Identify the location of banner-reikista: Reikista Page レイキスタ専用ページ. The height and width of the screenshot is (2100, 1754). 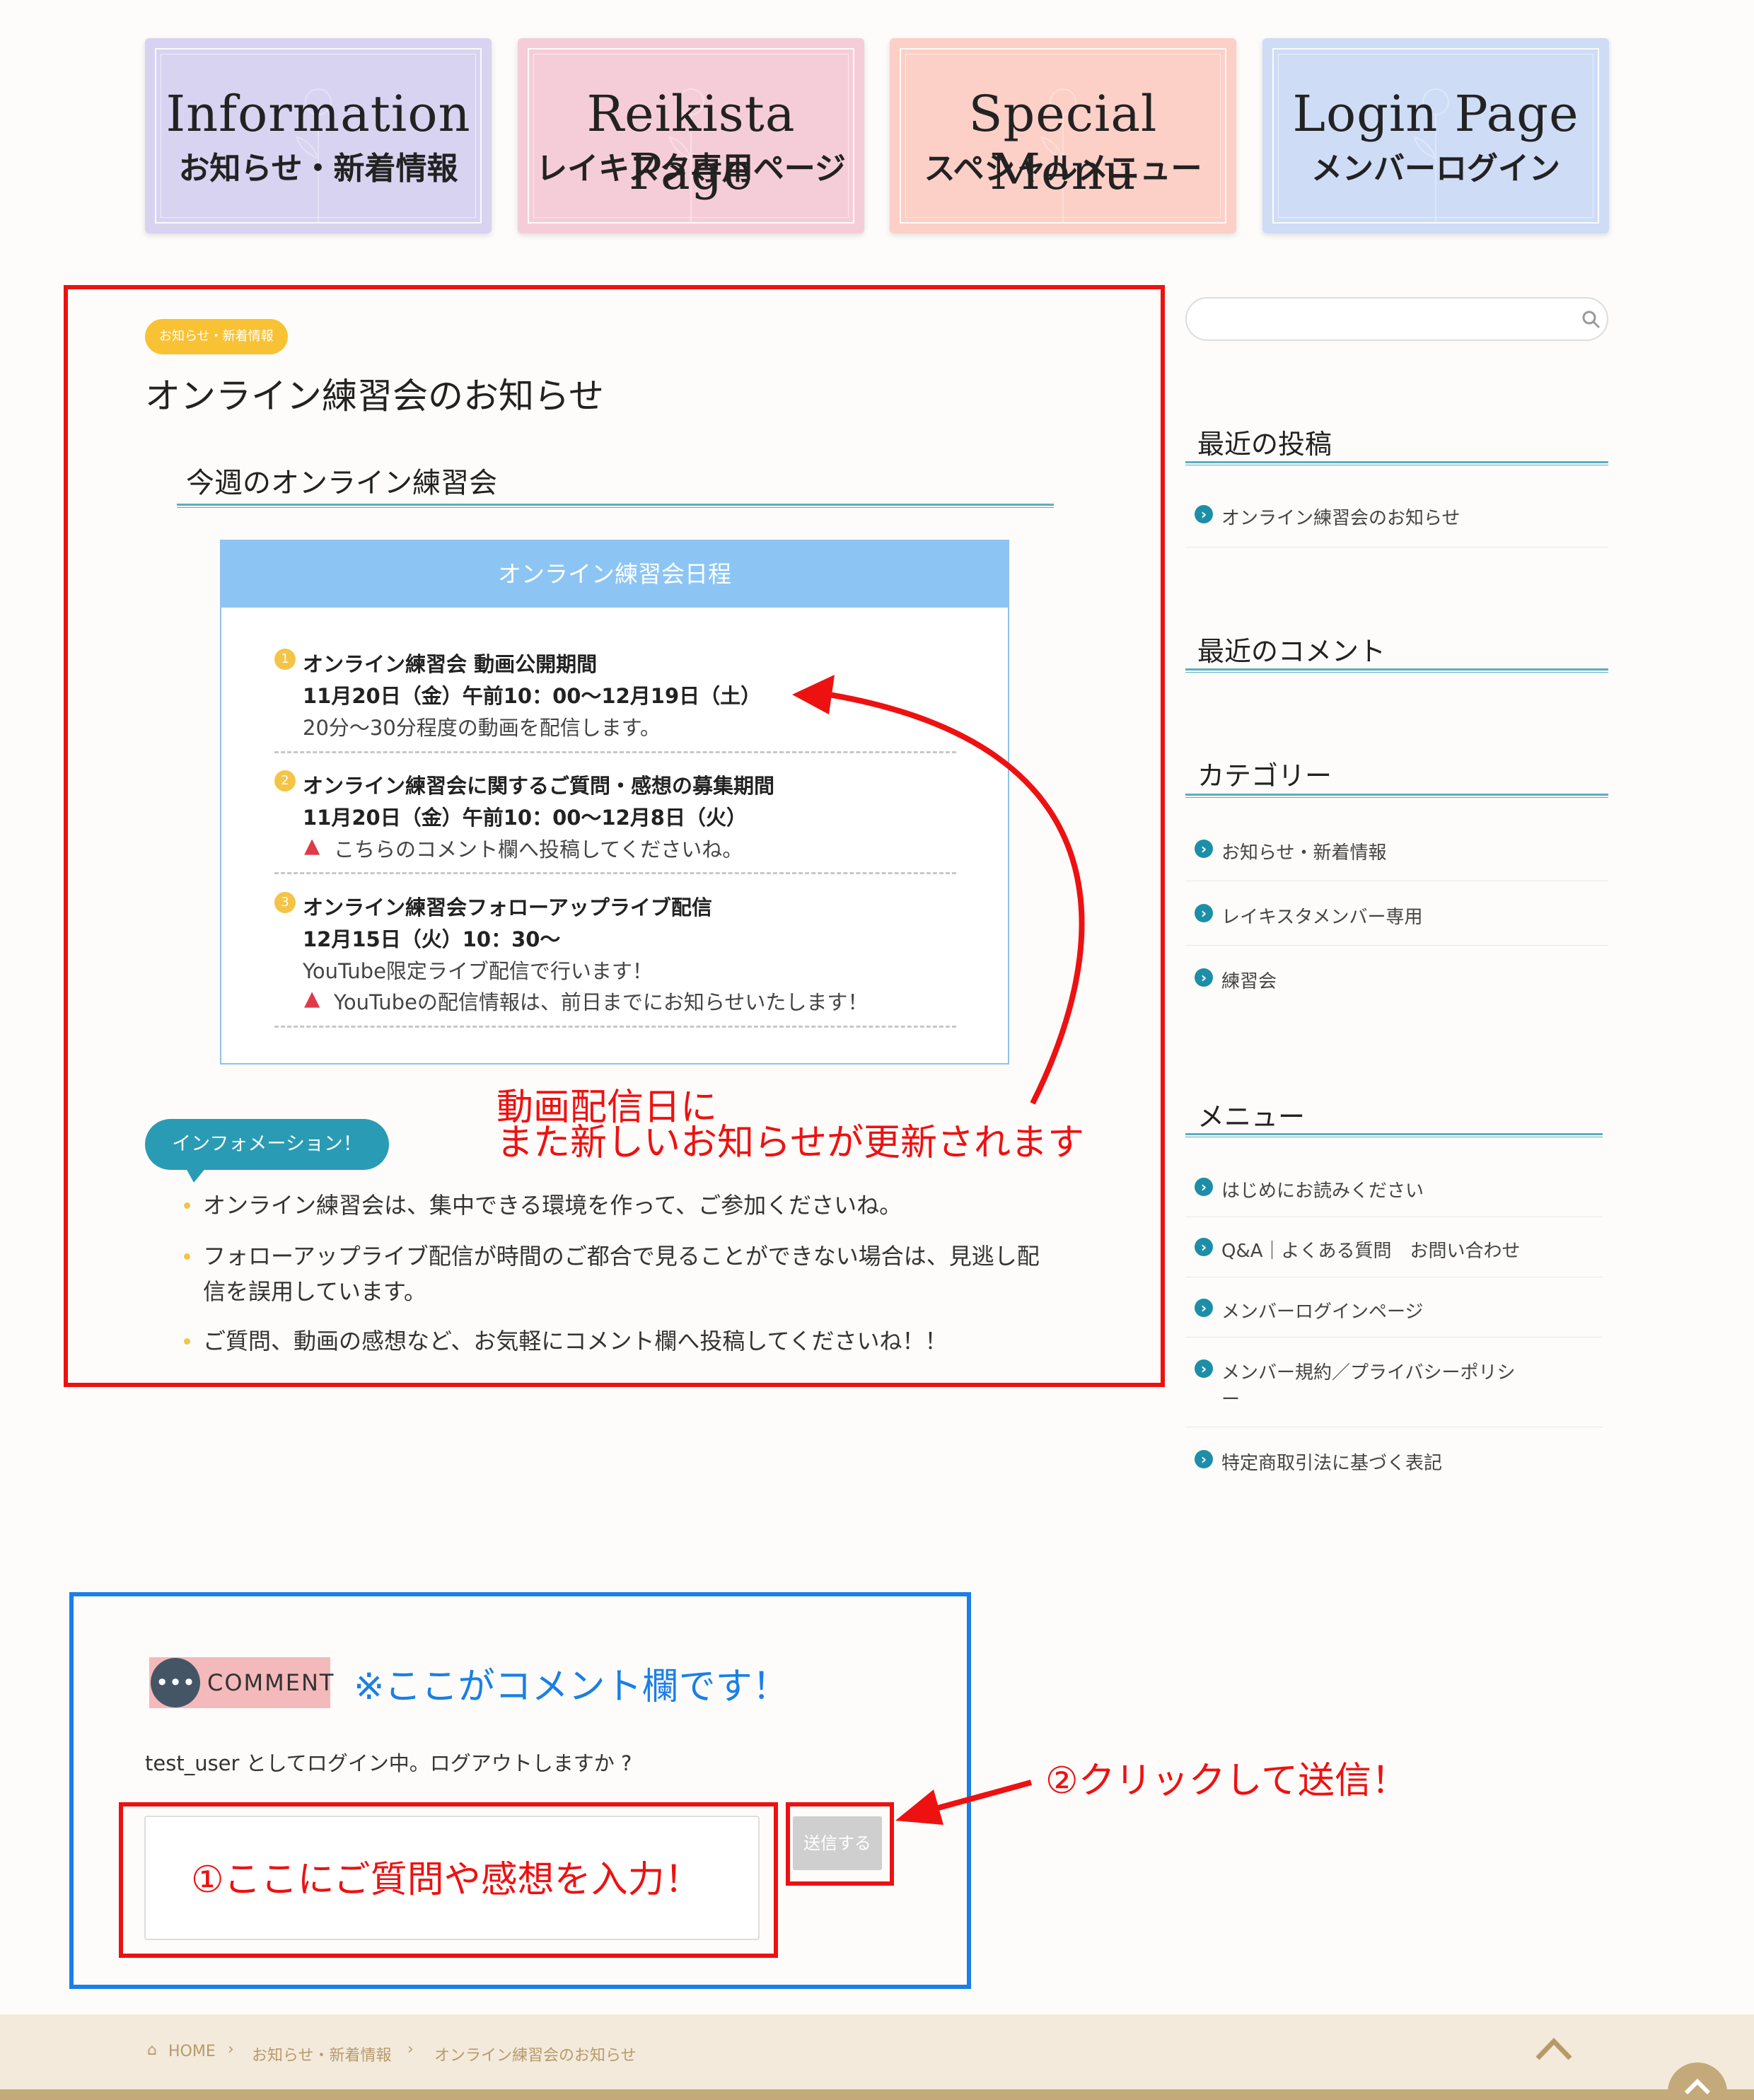
(691, 135).